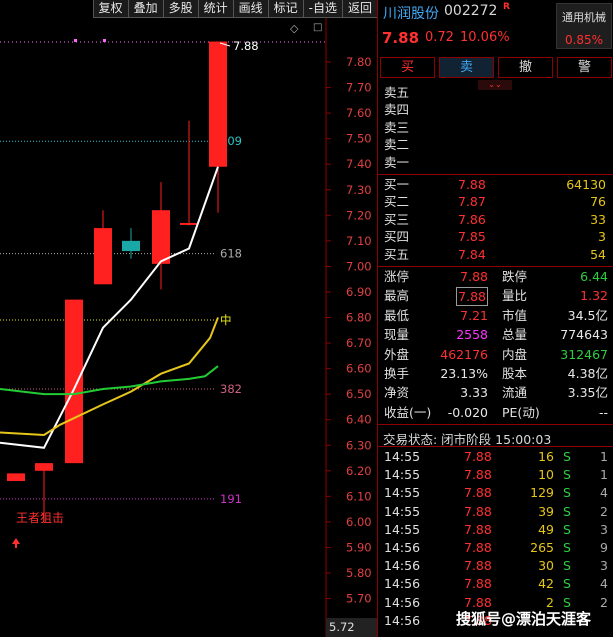 This screenshot has width=613, height=637. I want to click on tick-count: 9, so click(604, 547).